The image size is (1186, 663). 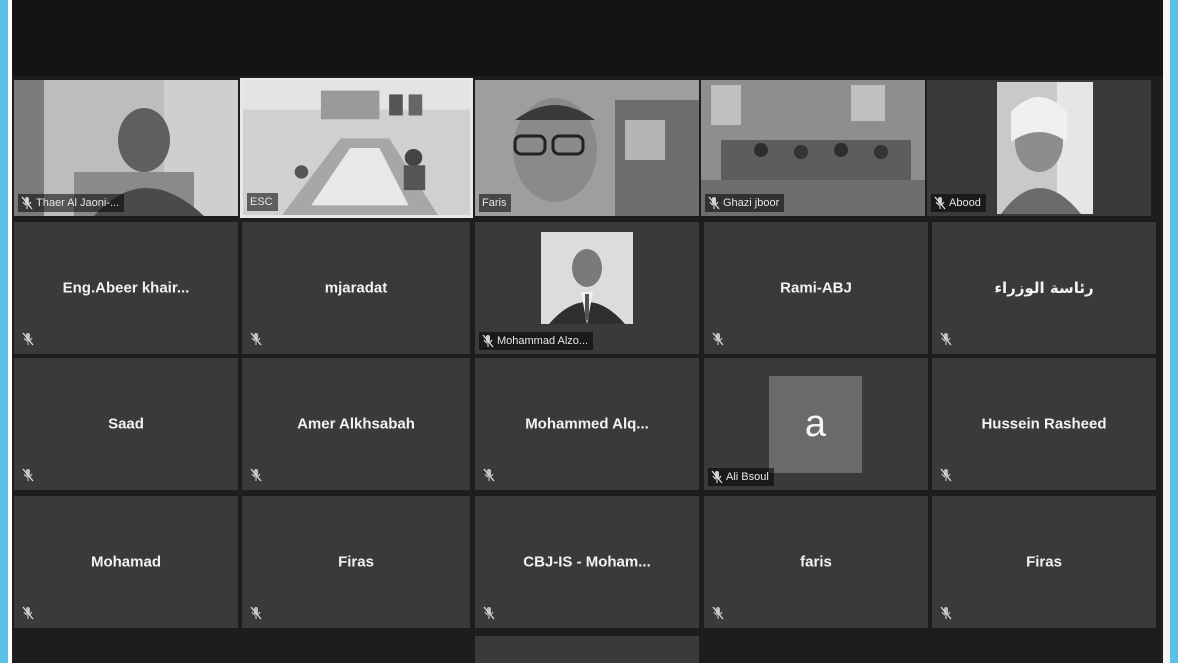 I want to click on profile-picture, so click(x=587, y=278).